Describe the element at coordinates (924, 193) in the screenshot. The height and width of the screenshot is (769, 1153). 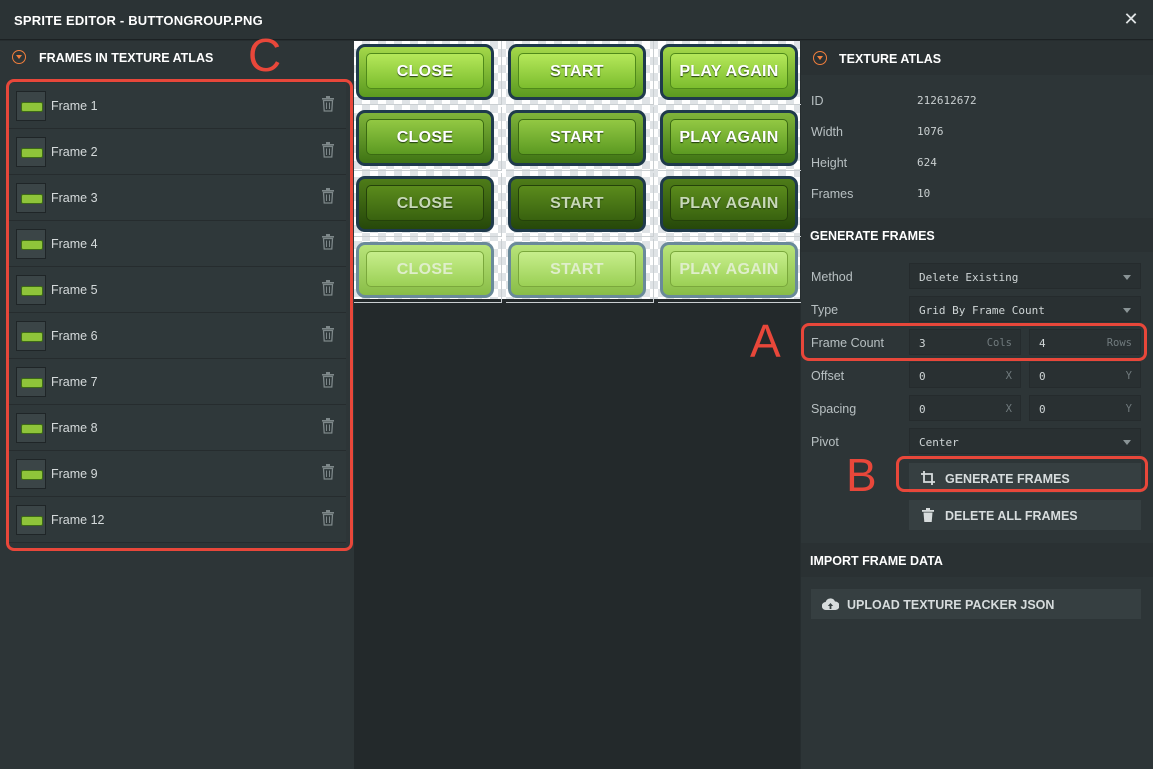
I see `frames-value: 10` at that location.